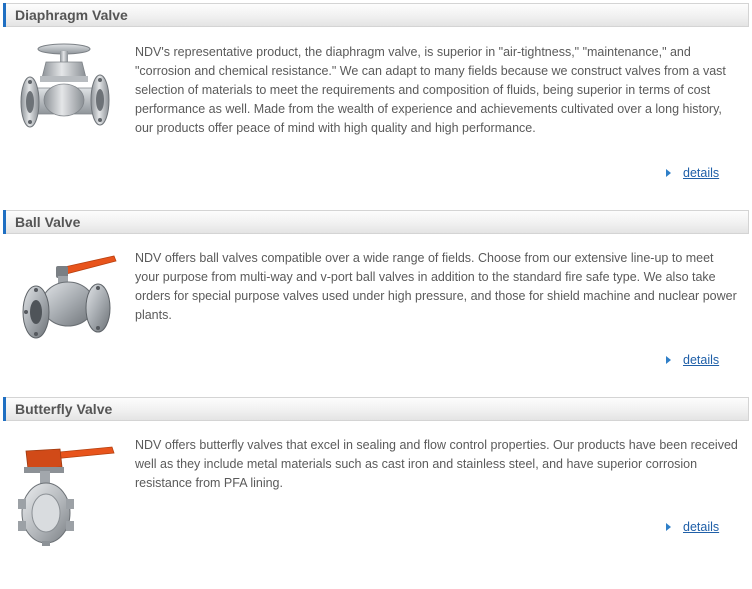 This screenshot has width=752, height=589. What do you see at coordinates (48, 222) in the screenshot?
I see `section-title: Ball Valve` at bounding box center [48, 222].